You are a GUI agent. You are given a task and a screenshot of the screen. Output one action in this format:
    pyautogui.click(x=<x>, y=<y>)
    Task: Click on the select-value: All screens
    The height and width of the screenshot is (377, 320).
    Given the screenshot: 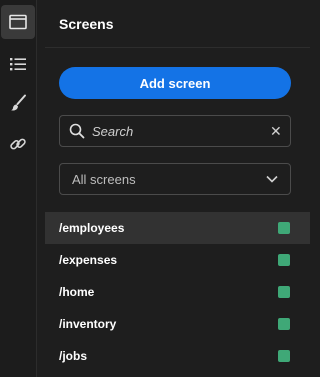 What is the action you would take?
    pyautogui.click(x=104, y=179)
    